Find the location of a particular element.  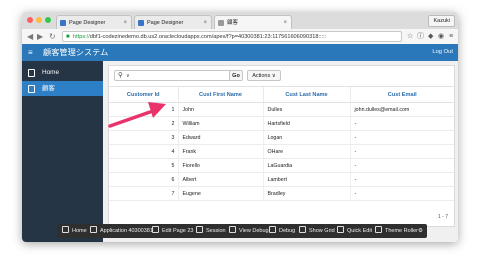

debug-icon is located at coordinates (272, 229).